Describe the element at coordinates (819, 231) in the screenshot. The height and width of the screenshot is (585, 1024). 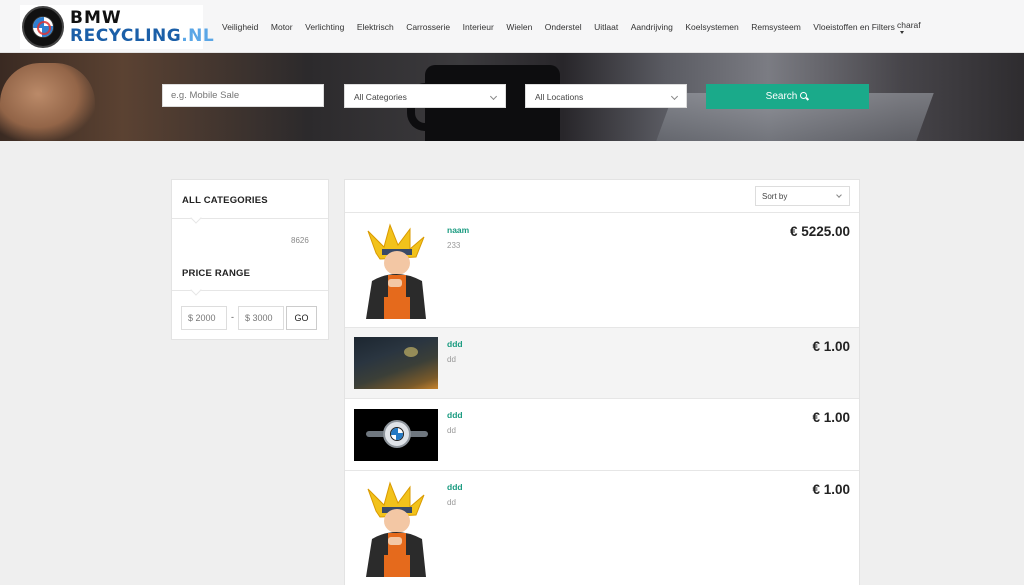
I see `listing-price: € 5225.00` at that location.